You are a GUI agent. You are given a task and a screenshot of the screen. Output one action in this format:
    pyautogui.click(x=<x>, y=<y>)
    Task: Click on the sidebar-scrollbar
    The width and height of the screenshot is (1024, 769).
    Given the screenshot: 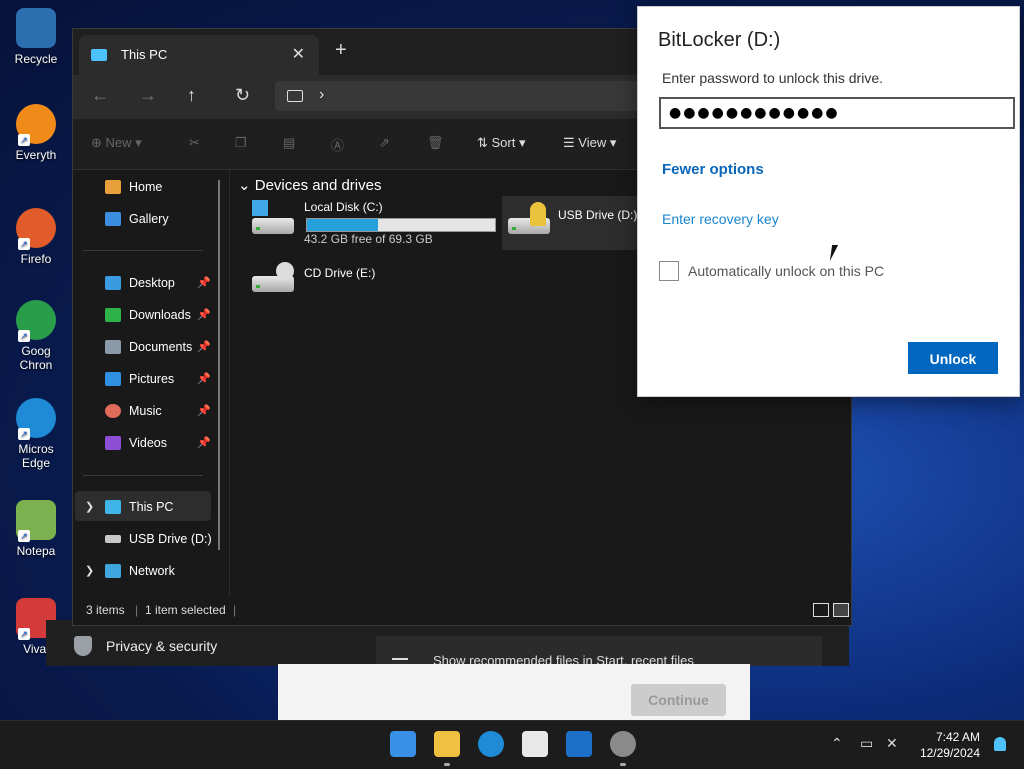 What is the action you would take?
    pyautogui.click(x=219, y=365)
    